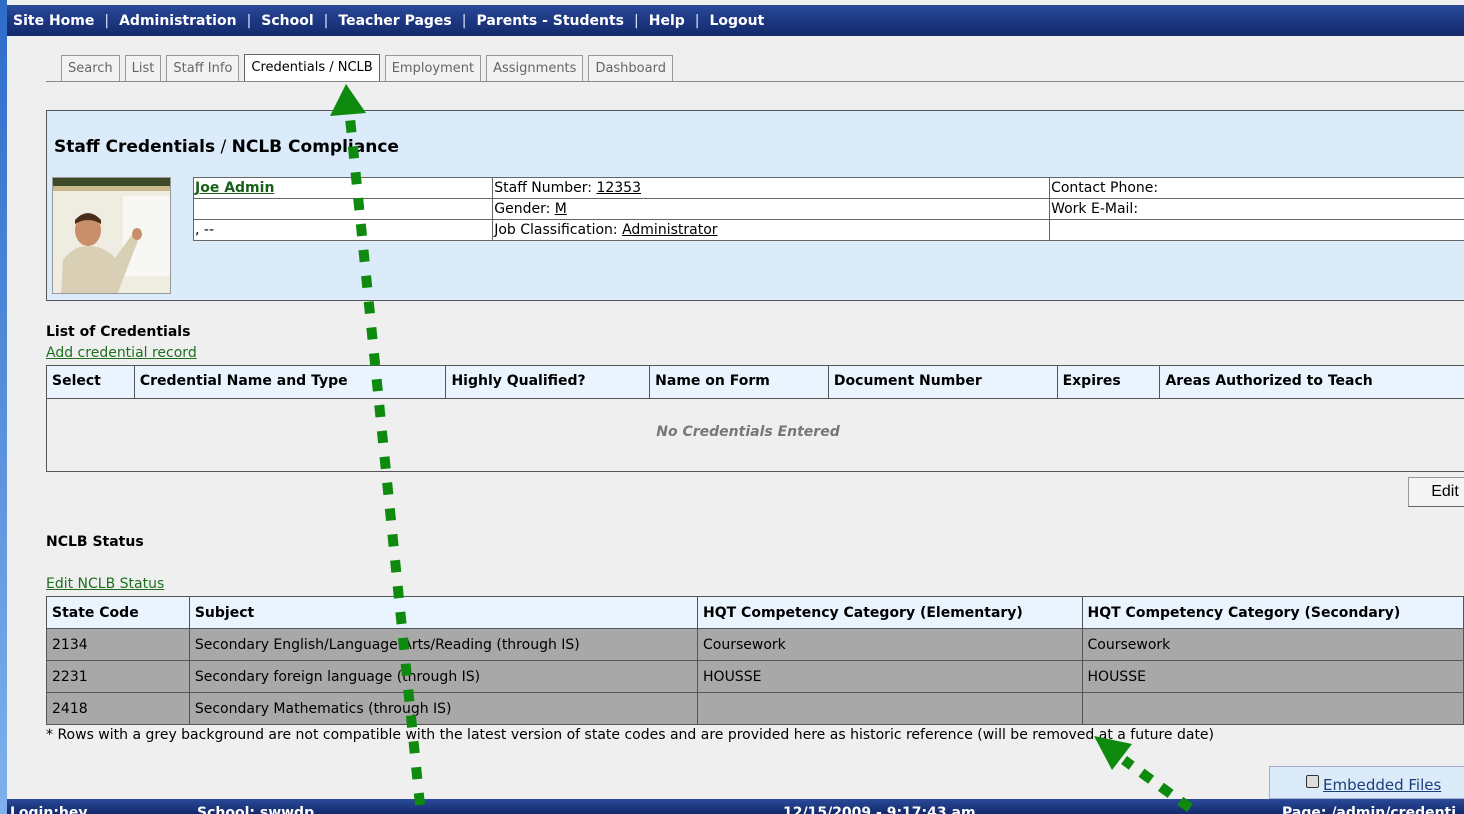 The width and height of the screenshot is (1464, 814). What do you see at coordinates (1272, 676) in the screenshot?
I see `hqt-secondary-cell: HOUSSE` at bounding box center [1272, 676].